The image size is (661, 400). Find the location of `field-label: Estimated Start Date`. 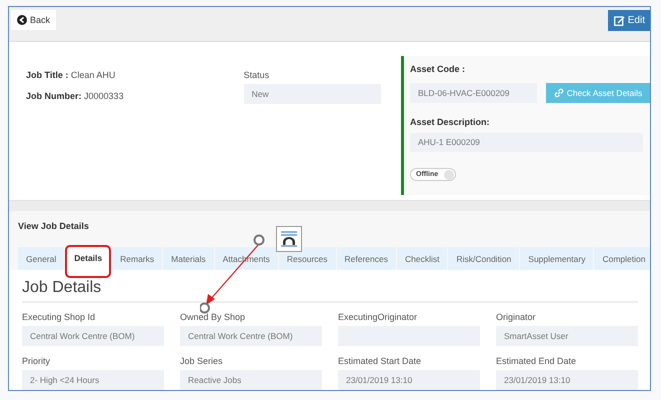

field-label: Estimated Start Date is located at coordinates (380, 361).